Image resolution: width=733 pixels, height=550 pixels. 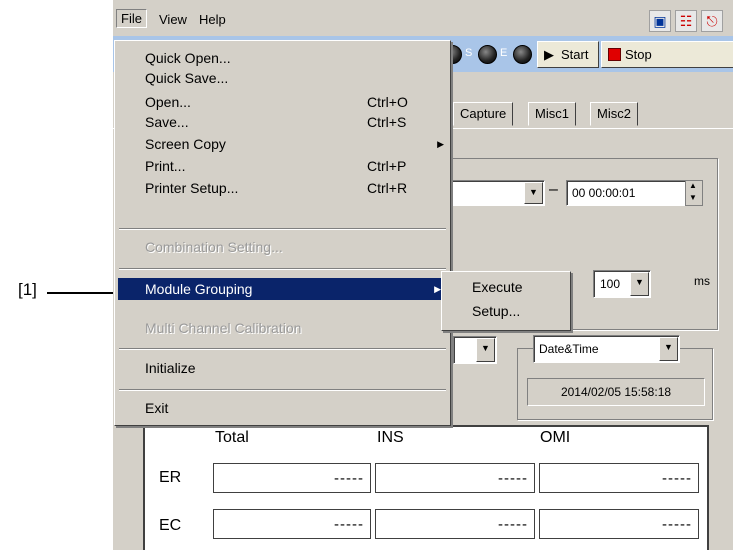 I want to click on spin-down-icon: ▼, so click(x=693, y=197).